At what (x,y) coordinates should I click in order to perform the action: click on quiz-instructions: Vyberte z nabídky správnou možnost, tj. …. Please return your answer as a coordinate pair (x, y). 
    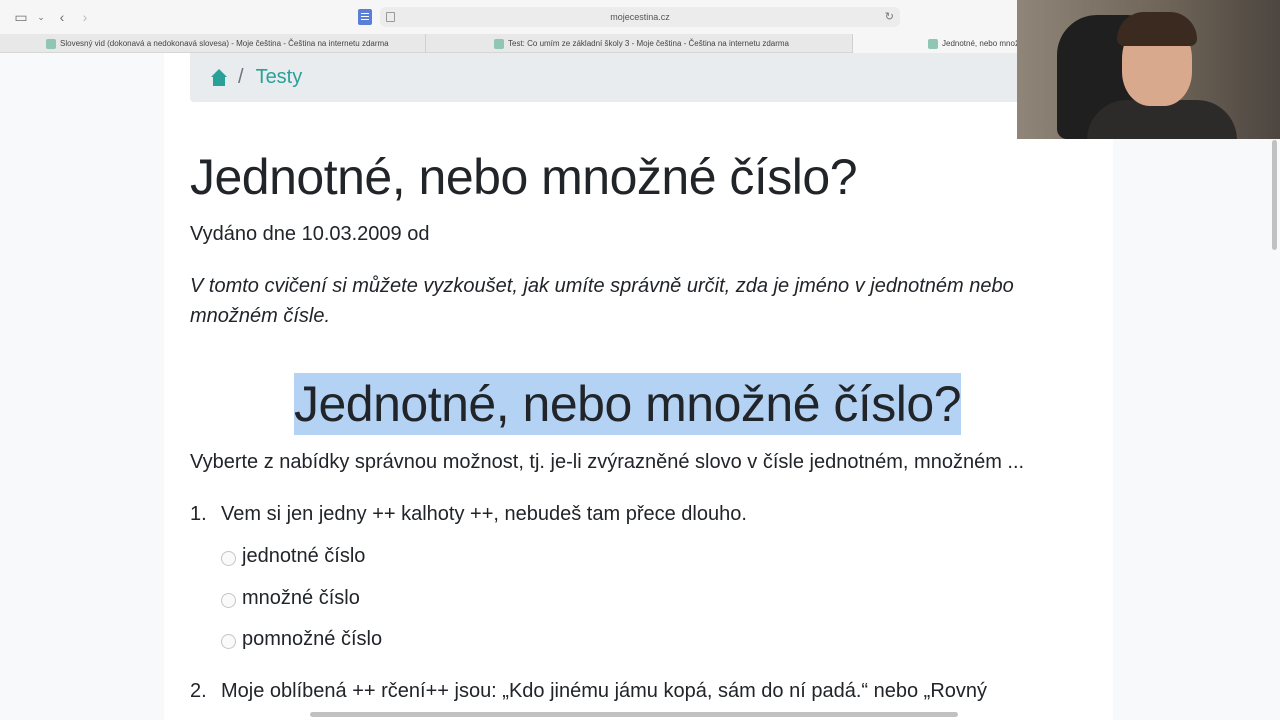
    Looking at the image, I should click on (607, 462).